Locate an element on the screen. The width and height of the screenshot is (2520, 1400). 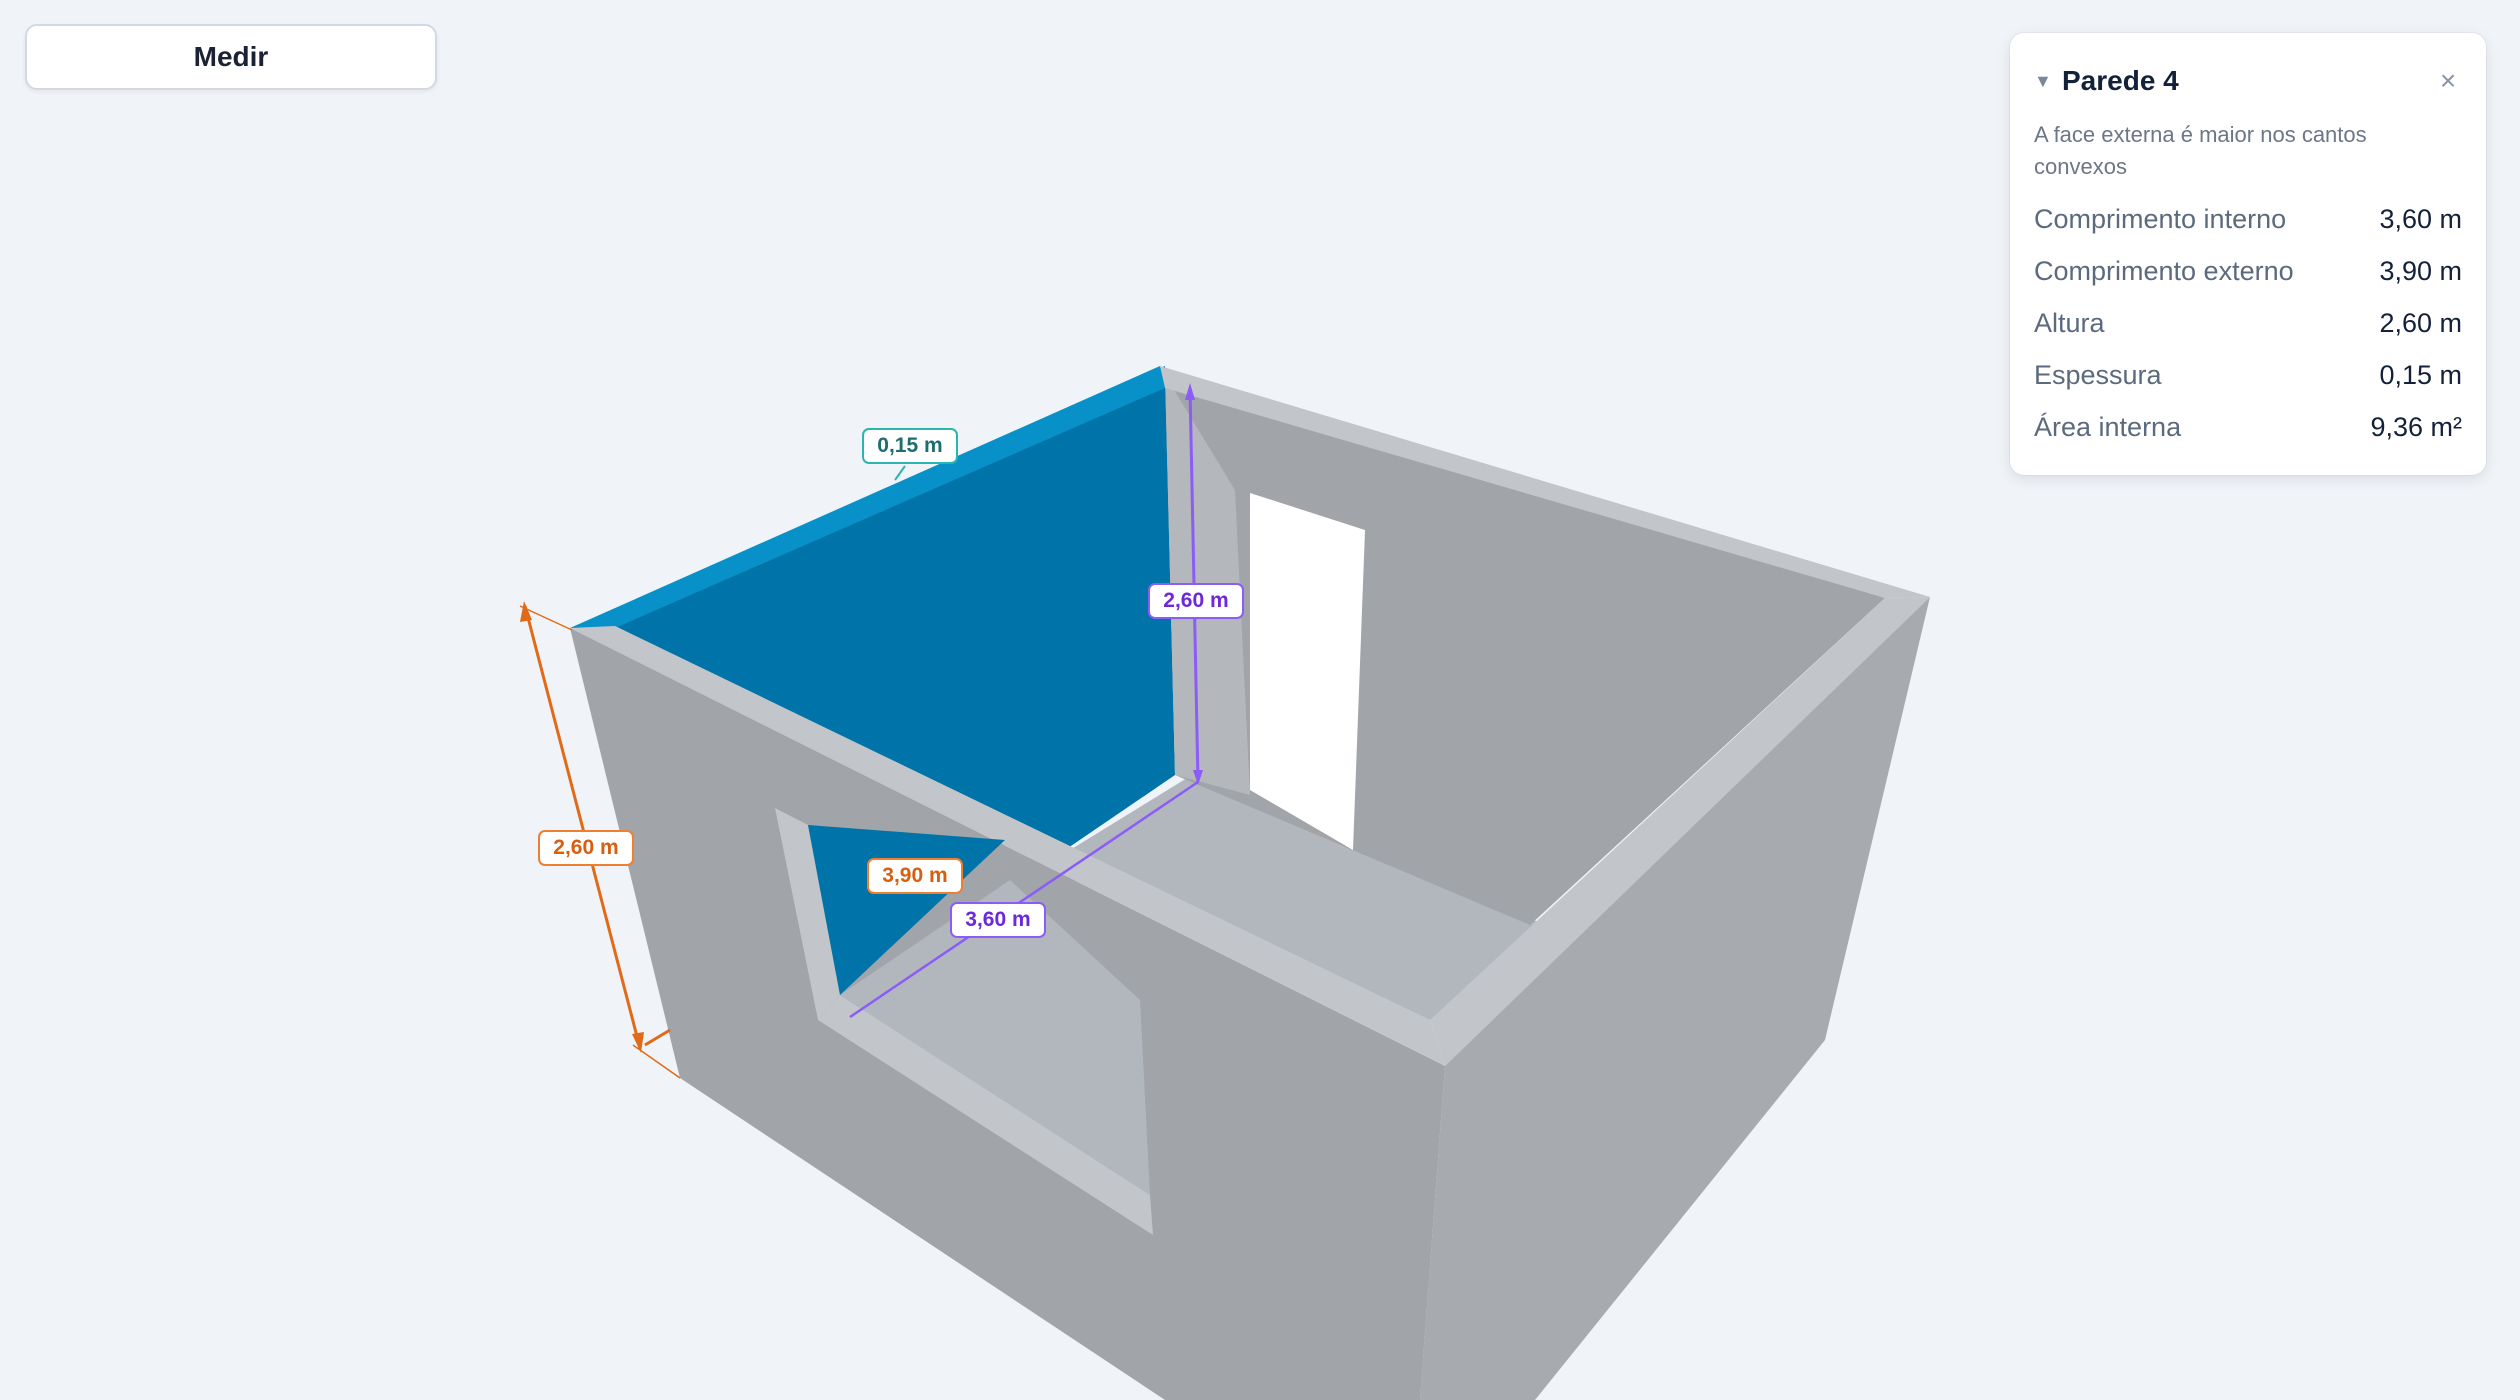
property-label: Comprimento interno is located at coordinates (2160, 218).